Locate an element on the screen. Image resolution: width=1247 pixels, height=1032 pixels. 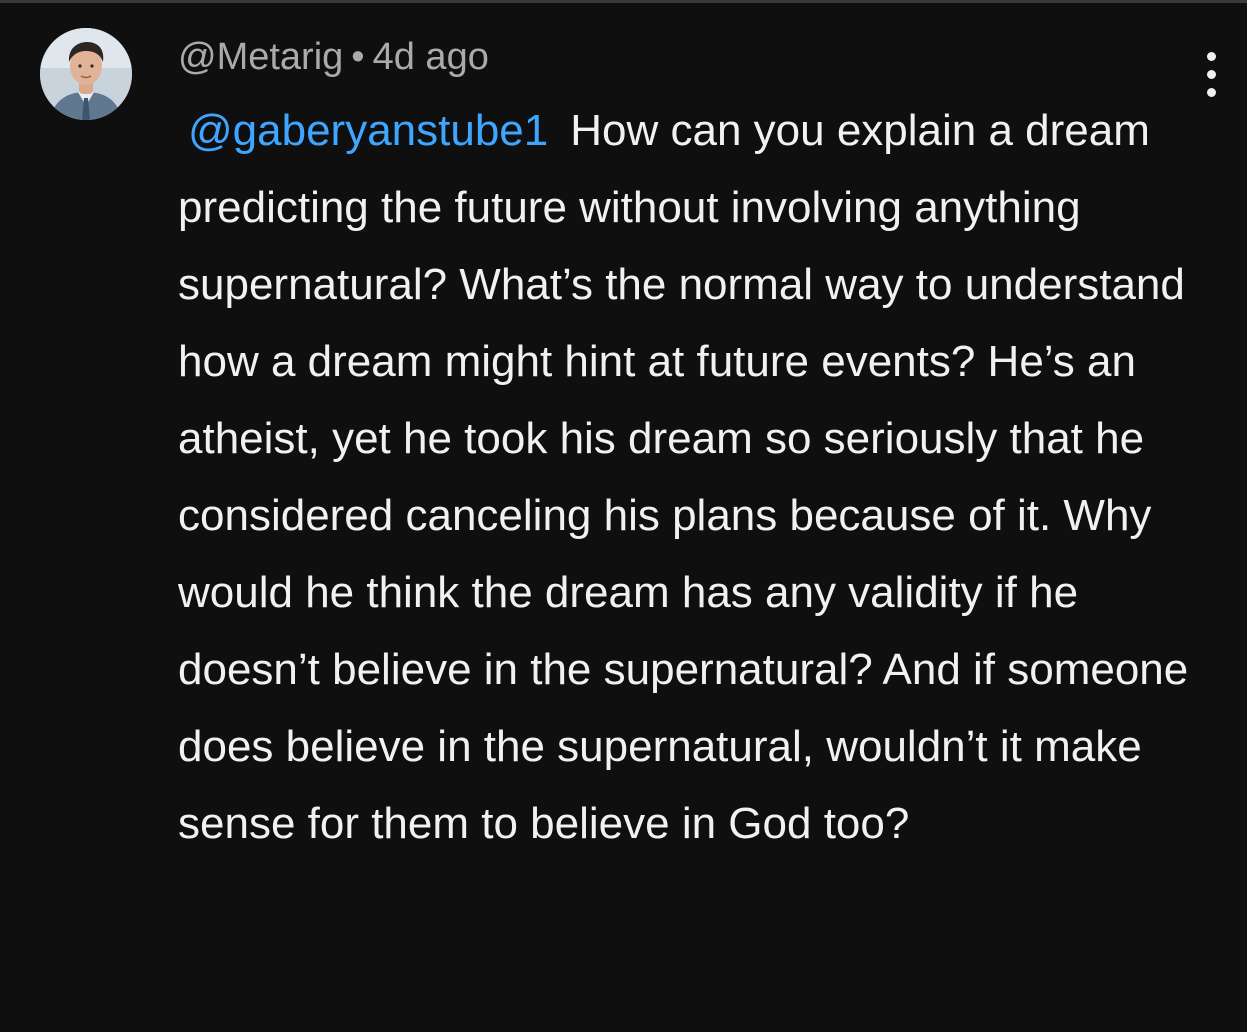
mention-link: @gaberyanstube1 is located at coordinates (368, 130).